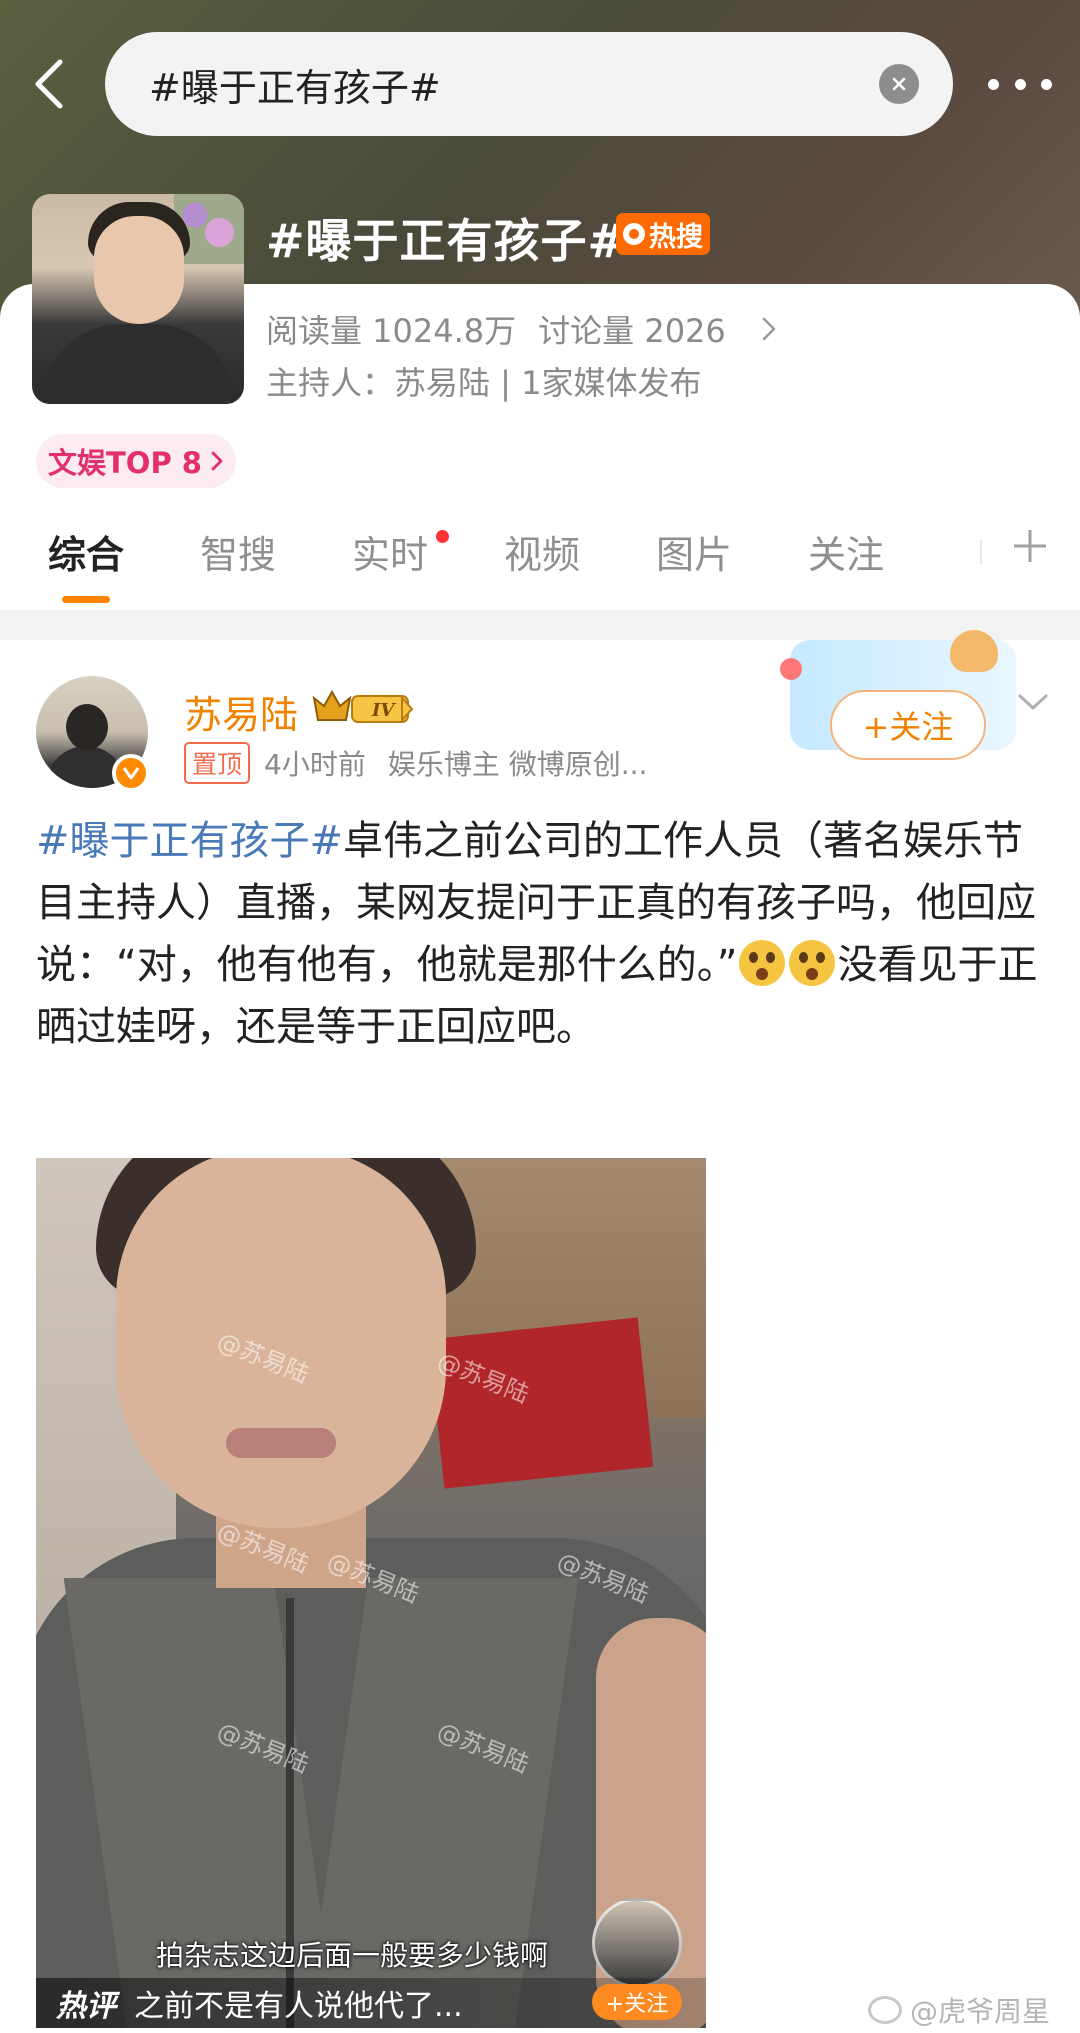 The height and width of the screenshot is (2033, 1080). I want to click on top-bar: #曝于正有孩子#, so click(540, 85).